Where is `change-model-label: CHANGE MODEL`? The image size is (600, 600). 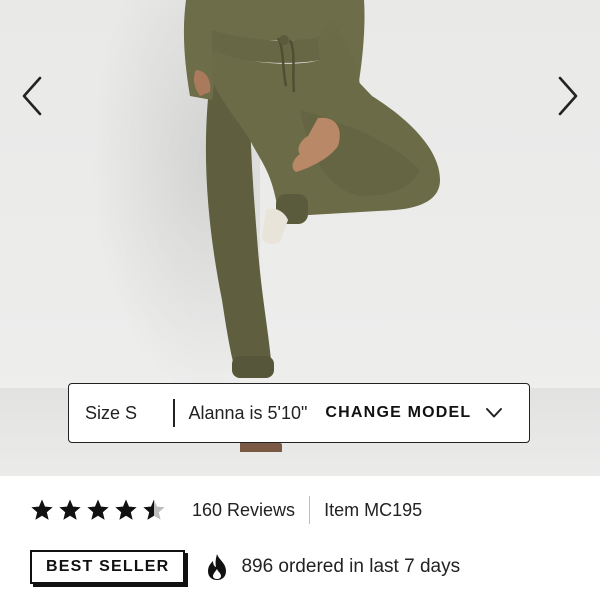
change-model-label: CHANGE MODEL is located at coordinates (398, 412).